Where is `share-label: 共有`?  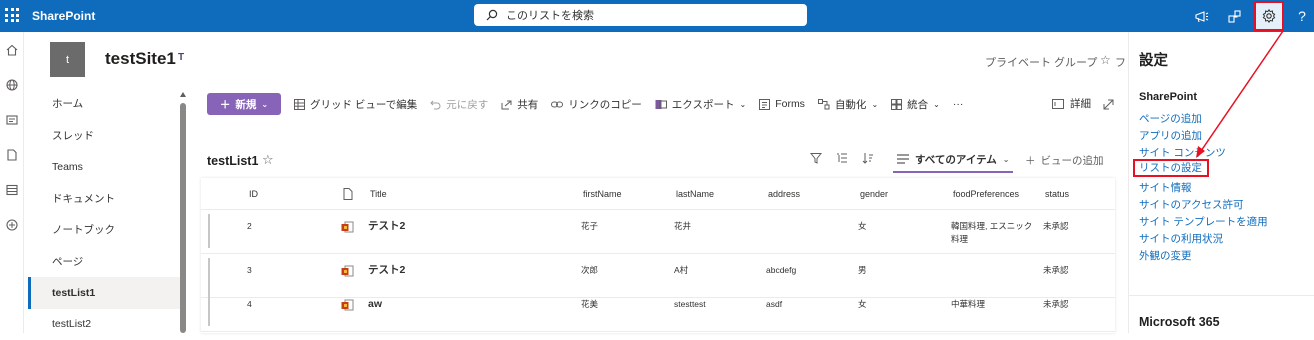 share-label: 共有 is located at coordinates (527, 104).